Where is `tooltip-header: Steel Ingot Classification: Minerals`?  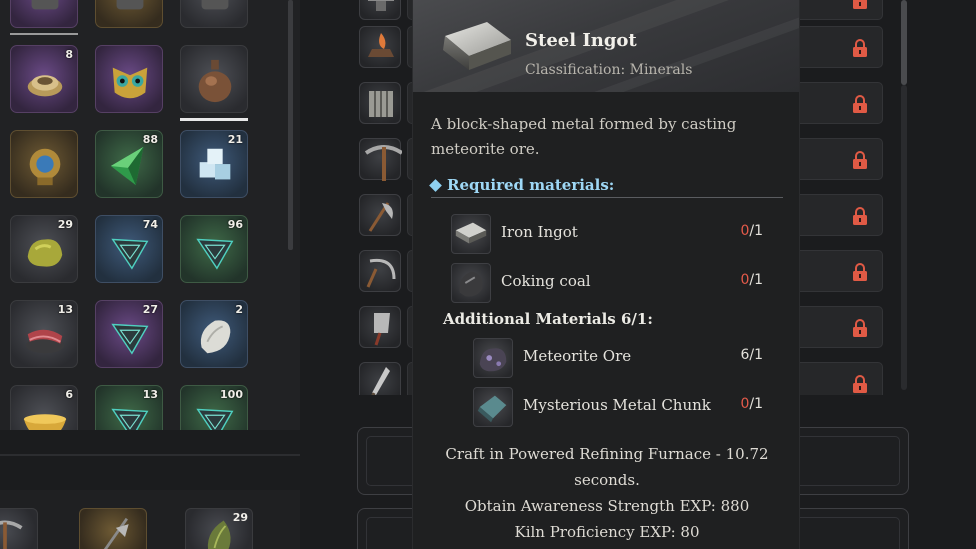 tooltip-header: Steel Ingot Classification: Minerals is located at coordinates (606, 46).